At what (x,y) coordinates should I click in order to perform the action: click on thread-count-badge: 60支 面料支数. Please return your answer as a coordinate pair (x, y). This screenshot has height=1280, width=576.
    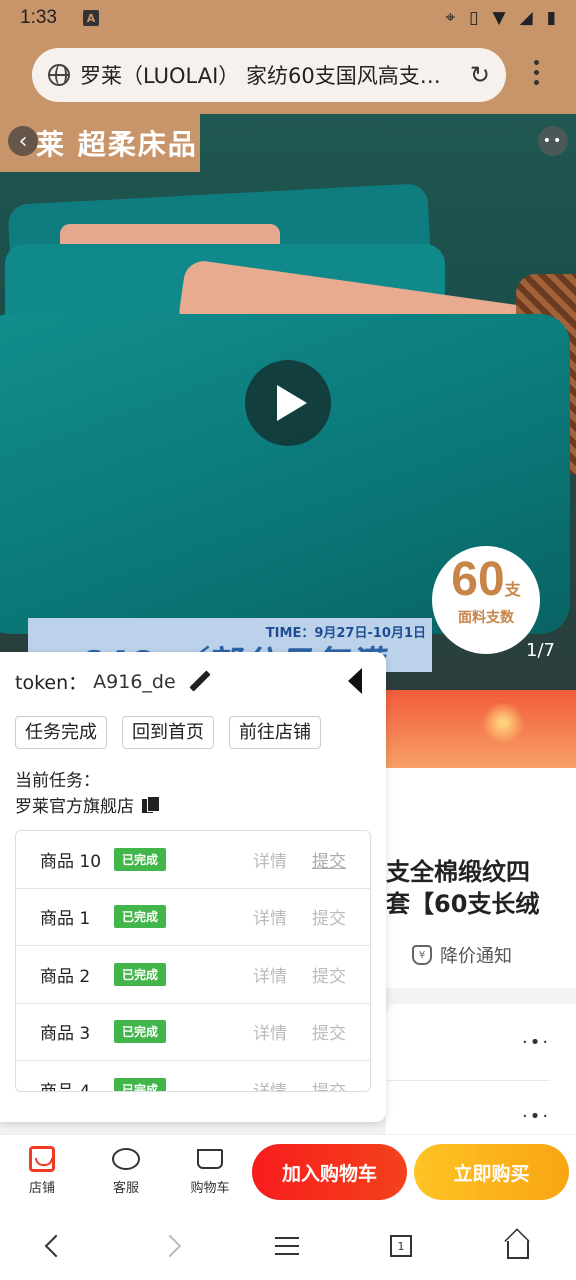
    Looking at the image, I should click on (486, 600).